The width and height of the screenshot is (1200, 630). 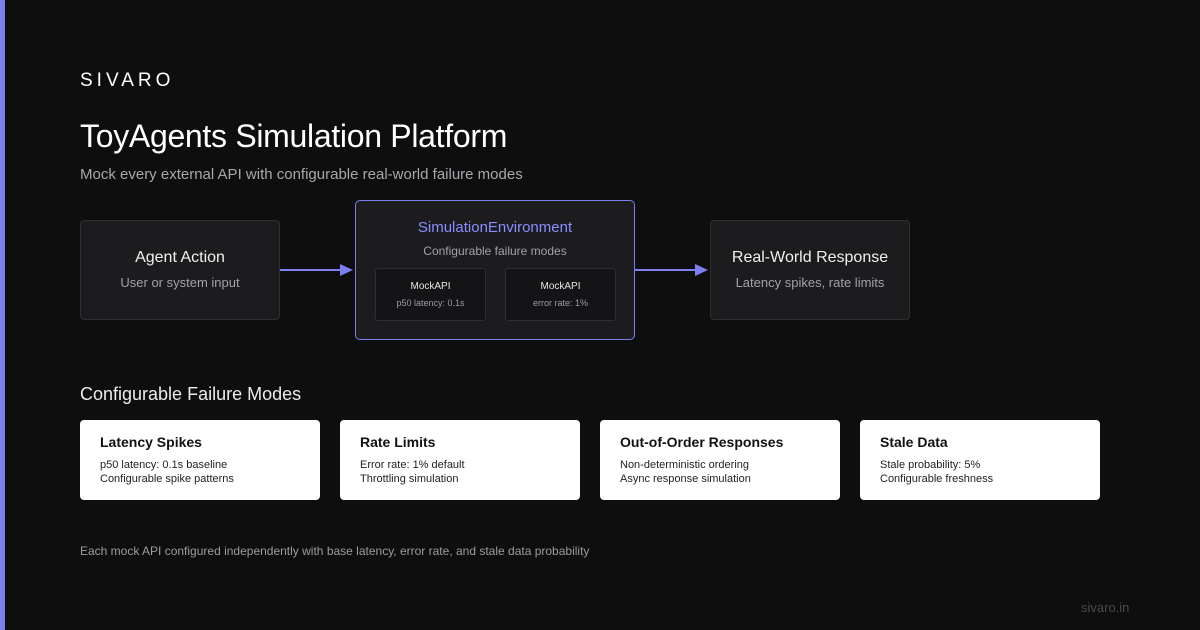 I want to click on card-line: Configurable spike patterns, so click(x=167, y=479).